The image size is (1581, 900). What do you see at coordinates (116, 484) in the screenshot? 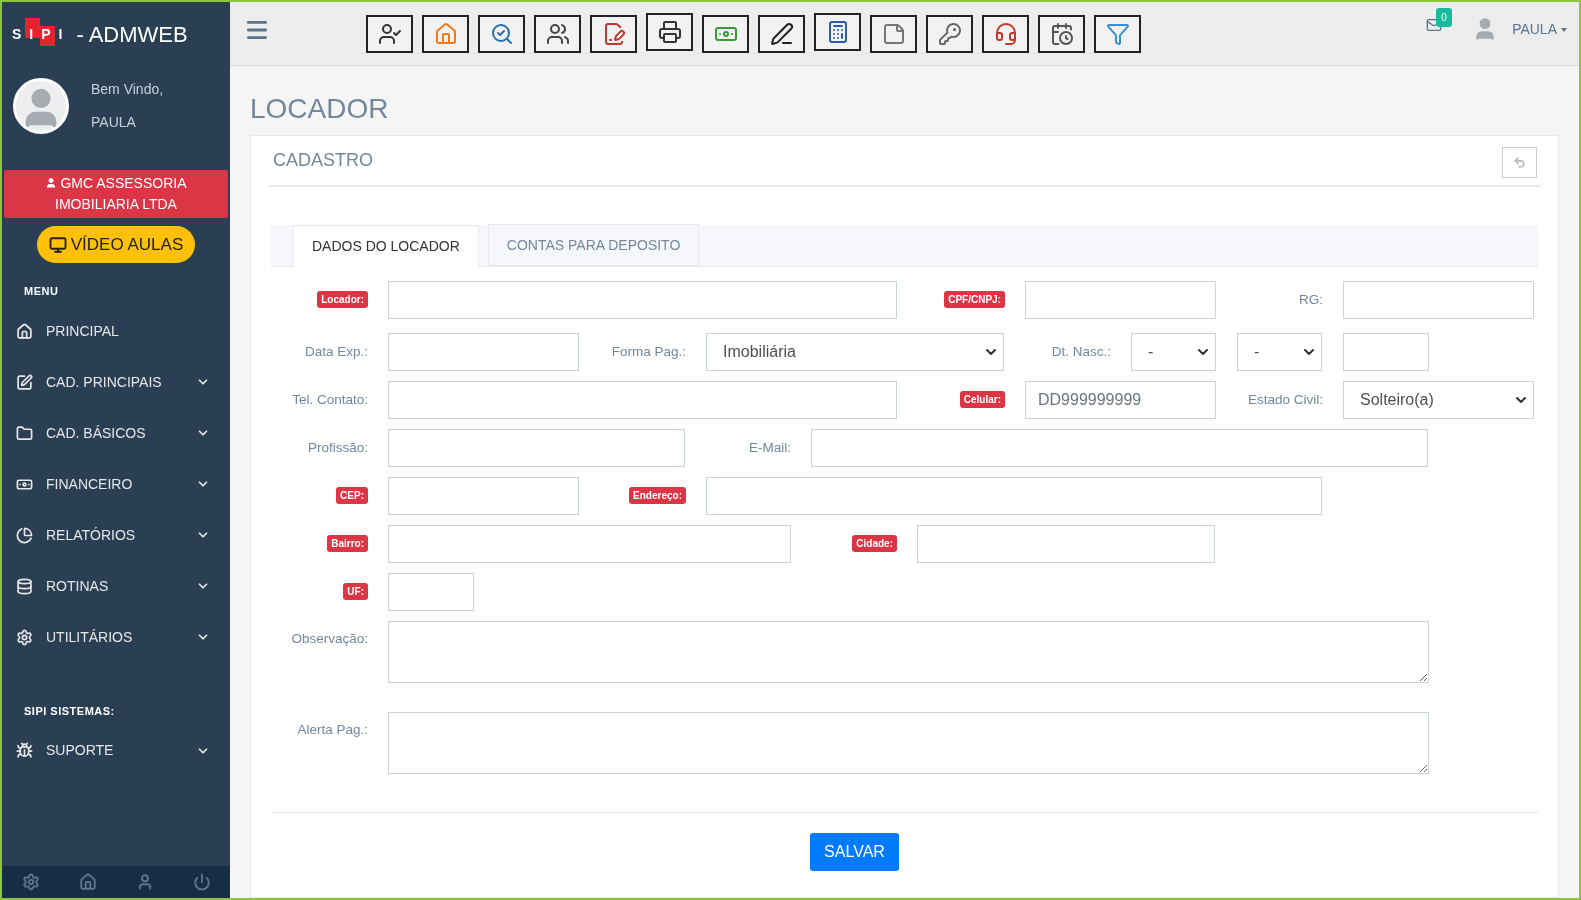
I see `menu-item: FINANCEIRO` at bounding box center [116, 484].